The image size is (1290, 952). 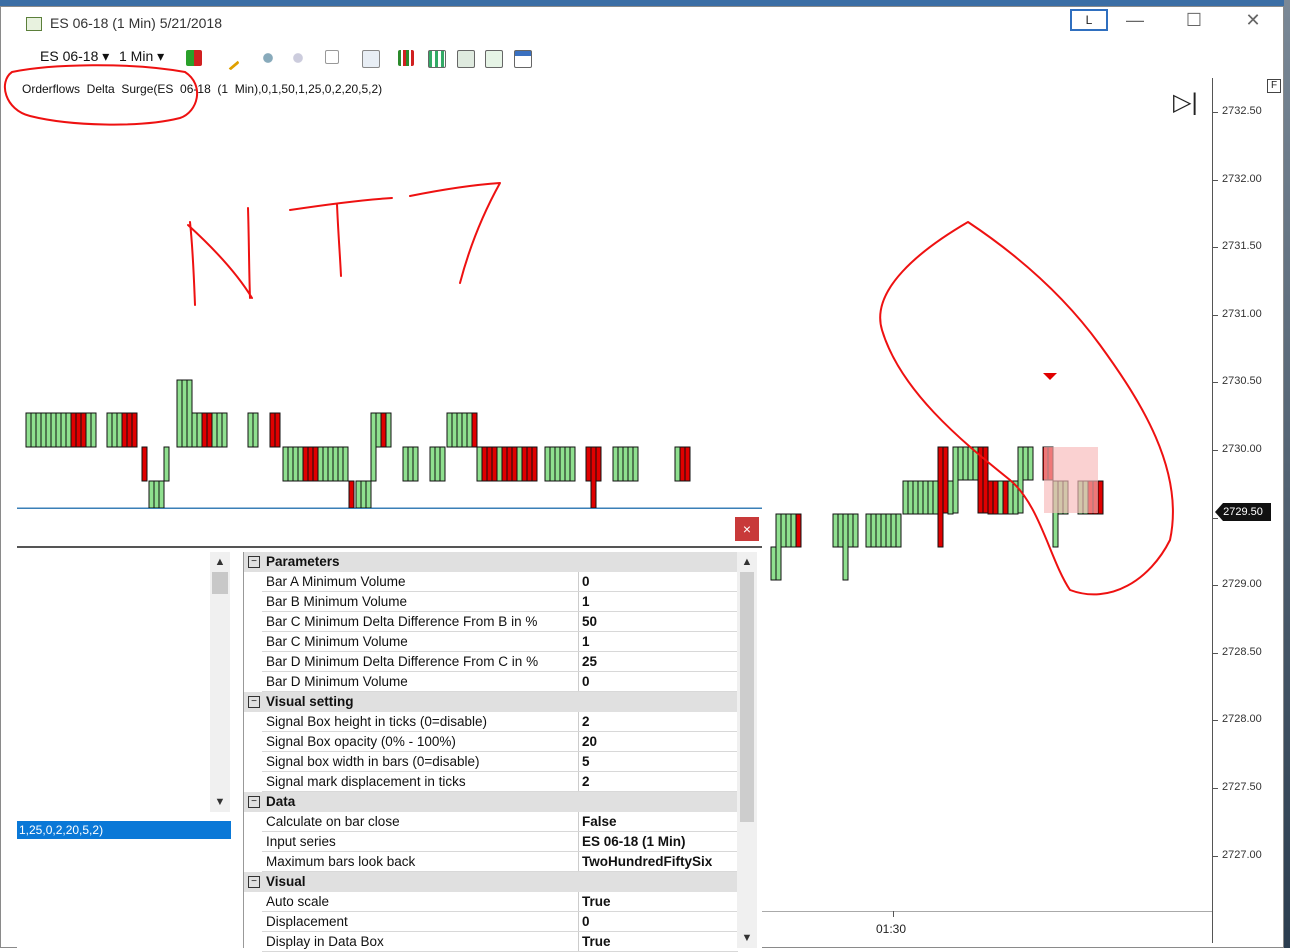 What do you see at coordinates (893, 914) in the screenshot?
I see `time-tick` at bounding box center [893, 914].